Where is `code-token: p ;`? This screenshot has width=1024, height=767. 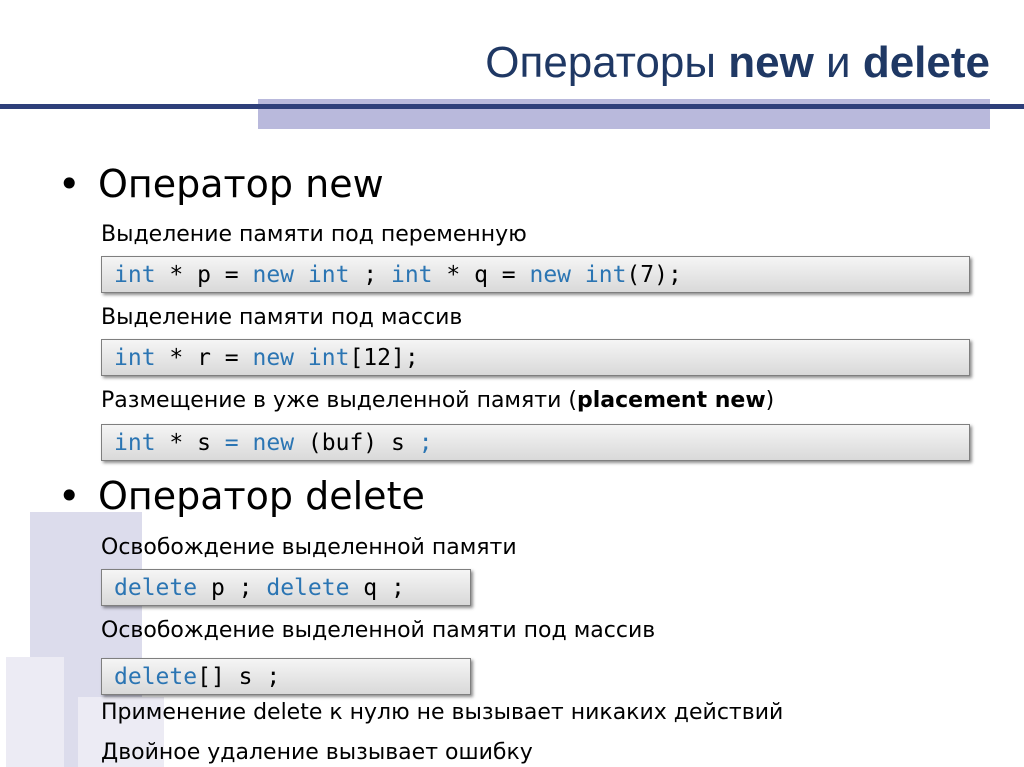
code-token: p ; is located at coordinates (232, 588).